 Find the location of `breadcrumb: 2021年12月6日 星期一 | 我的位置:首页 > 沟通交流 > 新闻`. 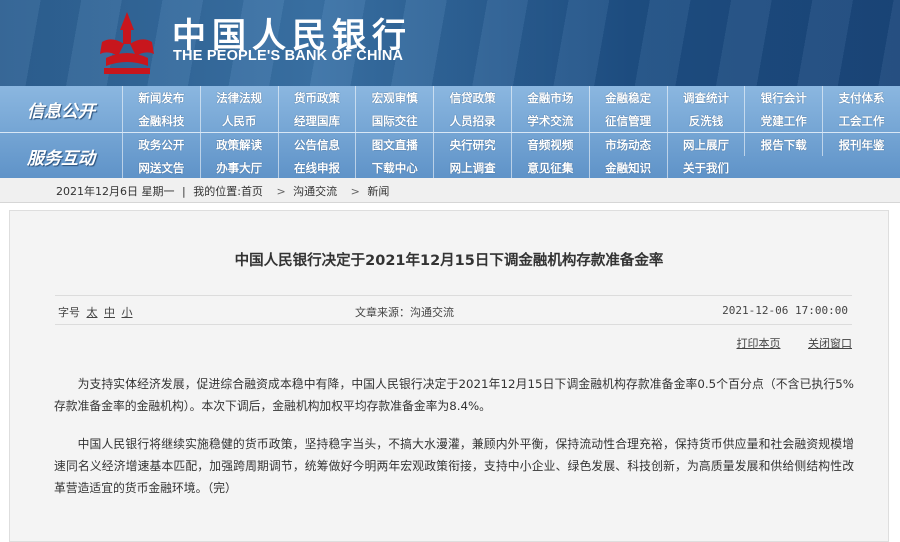

breadcrumb: 2021年12月6日 星期一 | 我的位置:首页 > 沟通交流 > 新闻 is located at coordinates (450, 190).